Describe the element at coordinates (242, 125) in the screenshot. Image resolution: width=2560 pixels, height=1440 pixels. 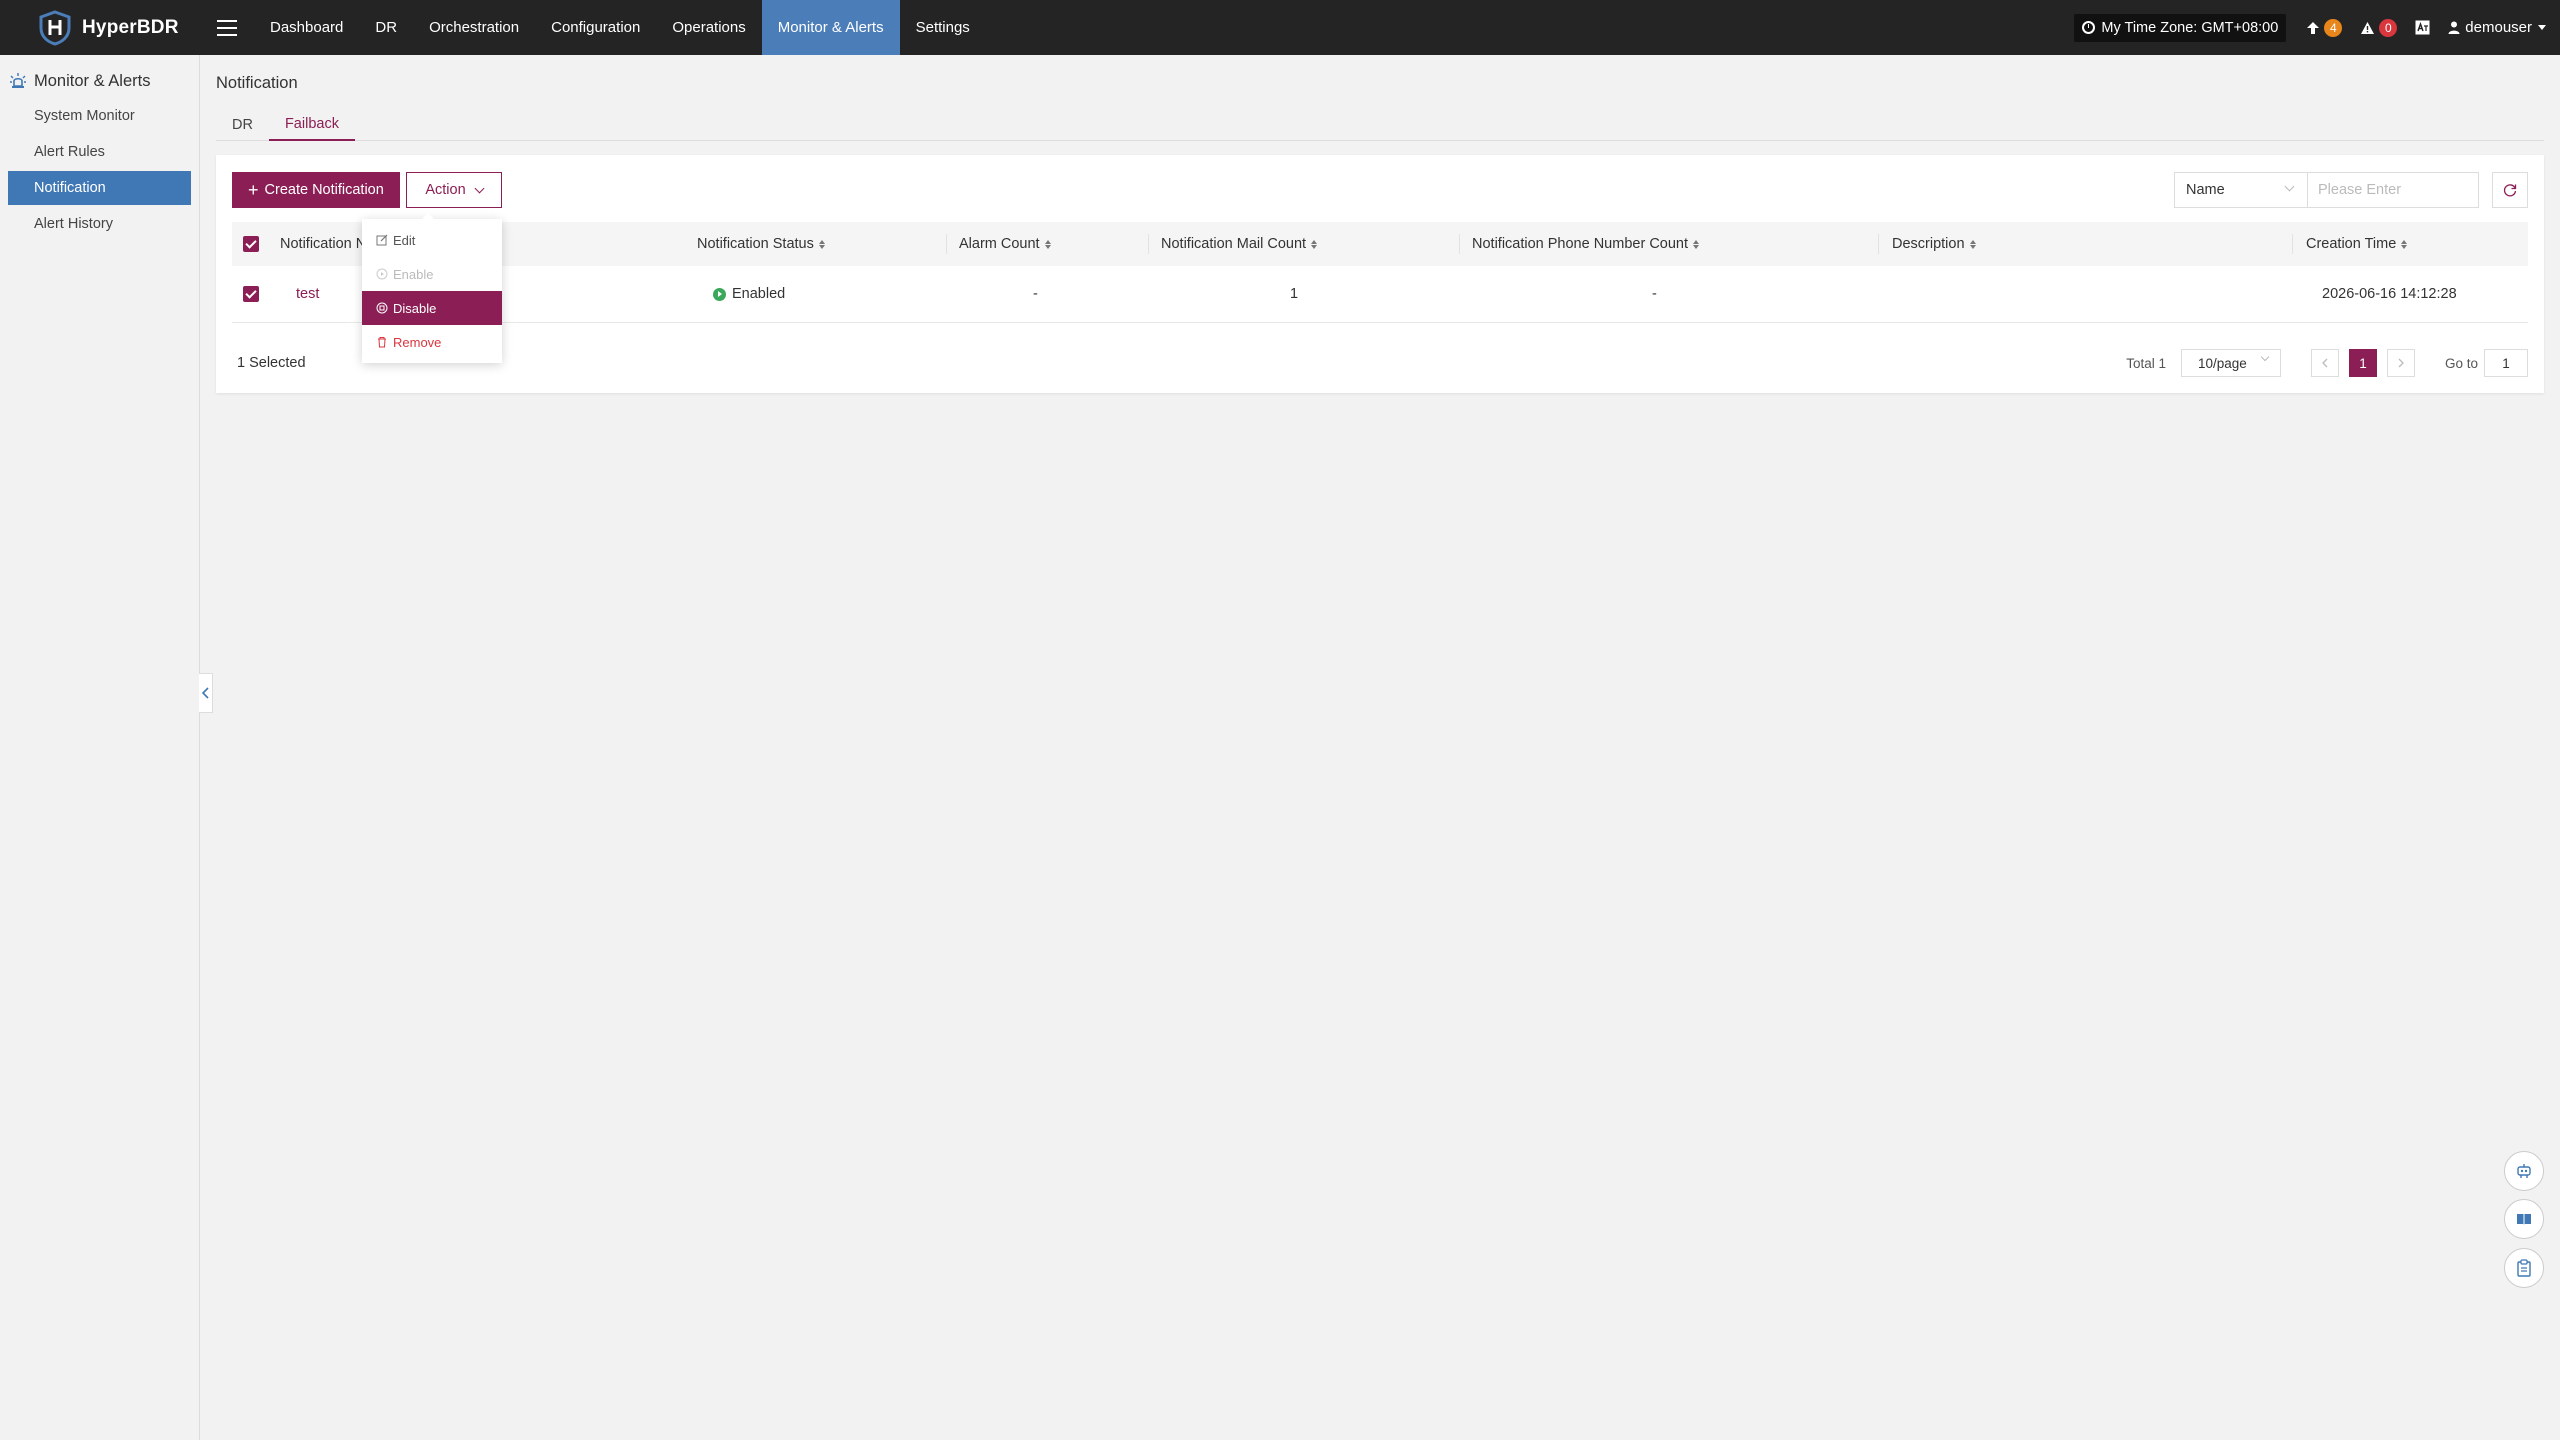
I see `tab-dr: DR` at that location.